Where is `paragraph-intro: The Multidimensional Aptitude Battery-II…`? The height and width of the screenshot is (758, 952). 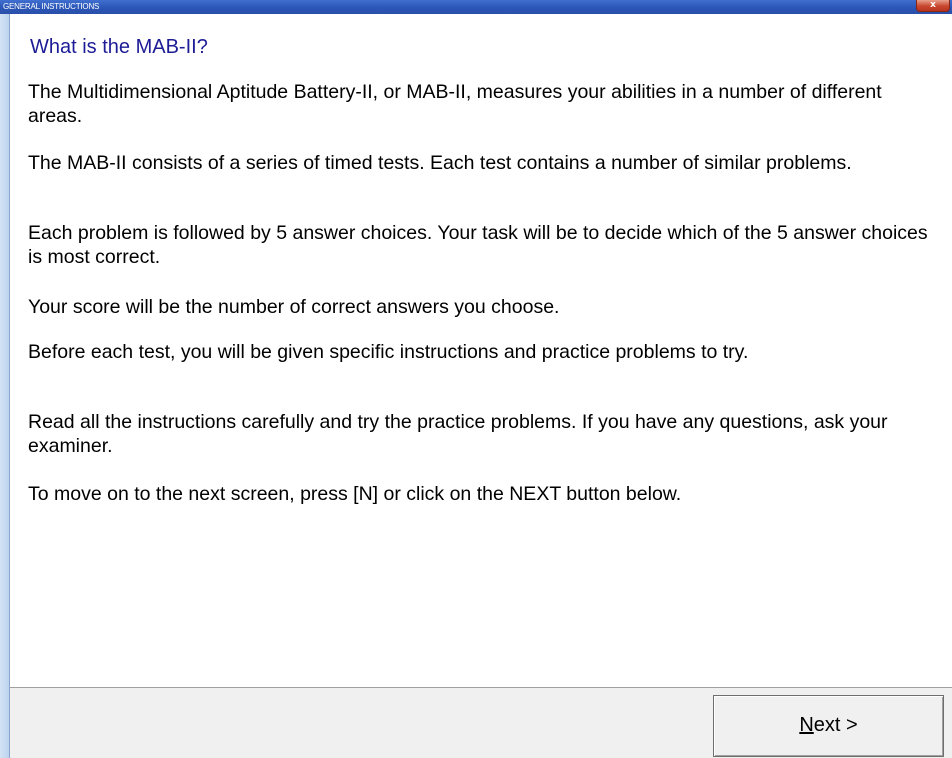 paragraph-intro: The Multidimensional Aptitude Battery-II… is located at coordinates (455, 104).